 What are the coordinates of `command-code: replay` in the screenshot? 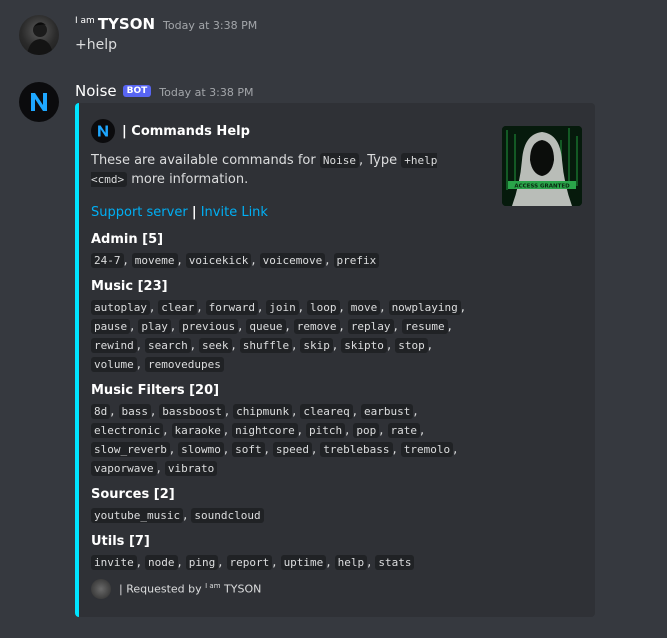 It's located at (370, 326).